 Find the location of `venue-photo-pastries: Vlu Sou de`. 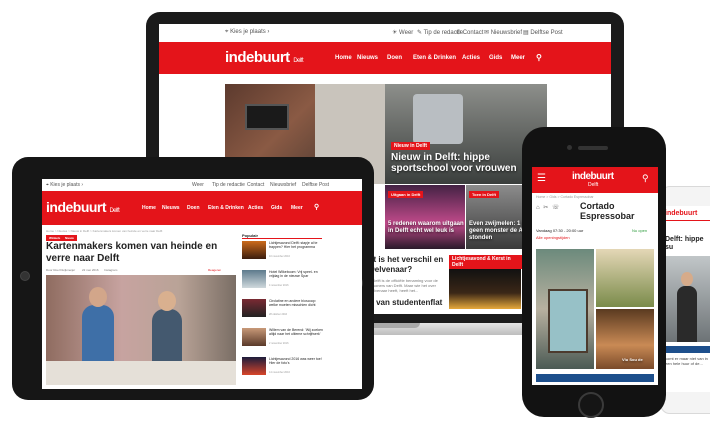

venue-photo-pastries: Vlu Sou de is located at coordinates (625, 339).